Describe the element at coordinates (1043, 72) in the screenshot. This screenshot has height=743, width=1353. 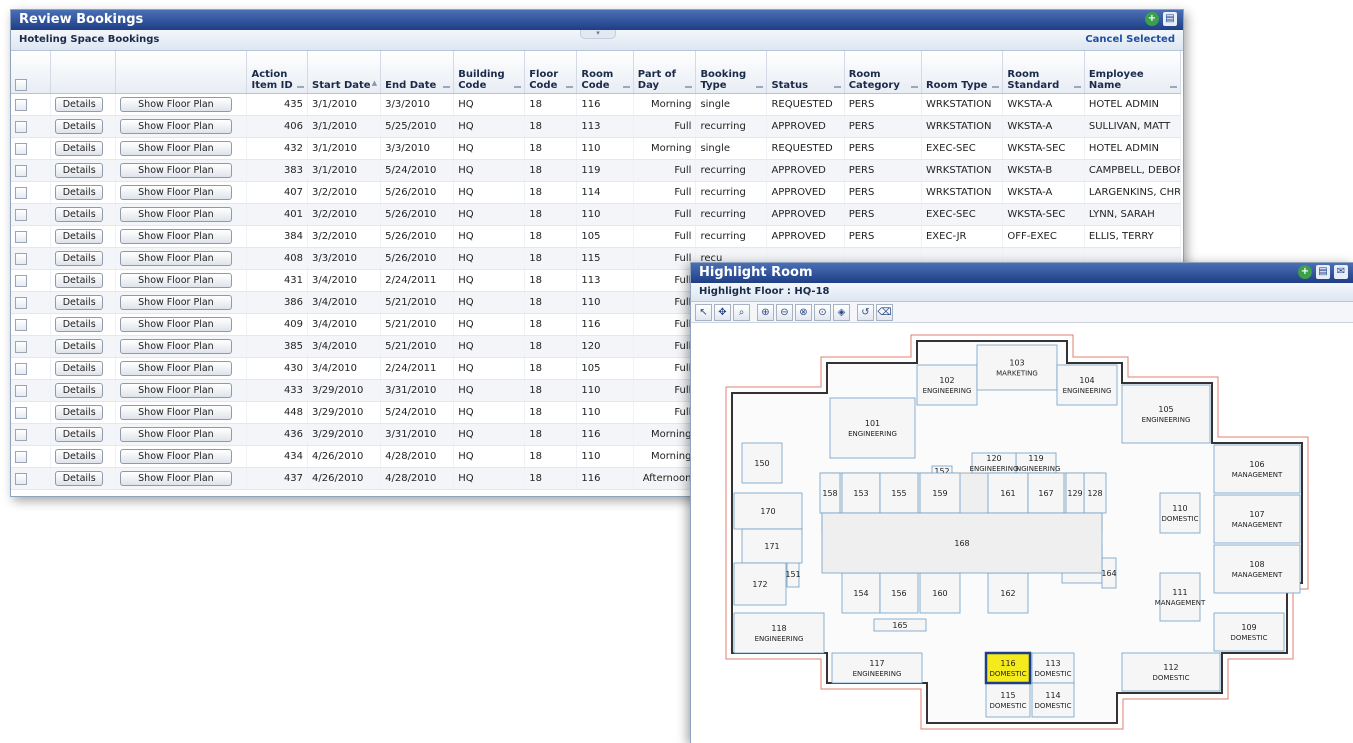
I see `column-header-room-standard: Room Standard` at that location.